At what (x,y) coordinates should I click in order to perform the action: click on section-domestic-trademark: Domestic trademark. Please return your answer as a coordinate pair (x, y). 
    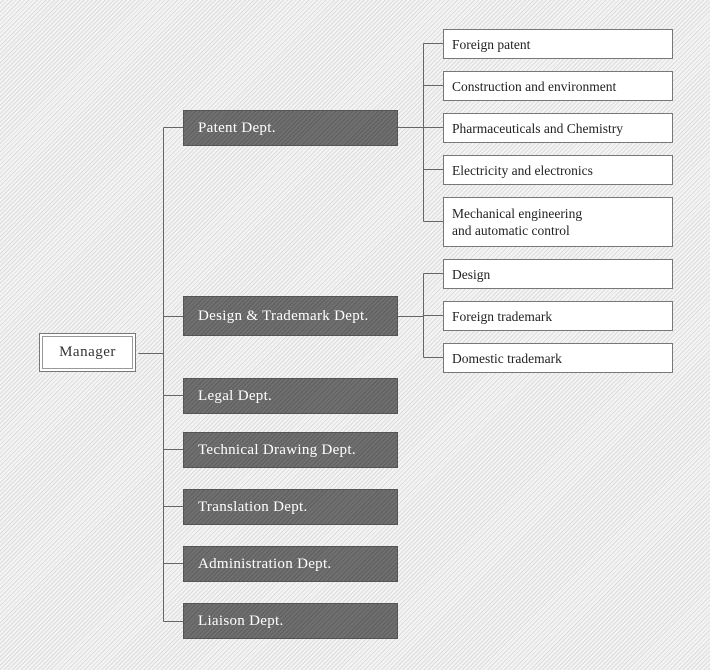
    Looking at the image, I should click on (558, 358).